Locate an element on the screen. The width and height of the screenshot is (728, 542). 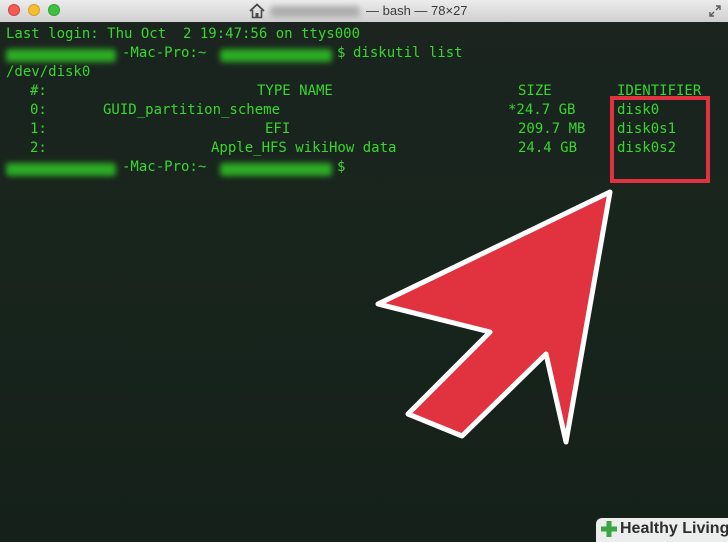
header-size: SIZE is located at coordinates (535, 91).